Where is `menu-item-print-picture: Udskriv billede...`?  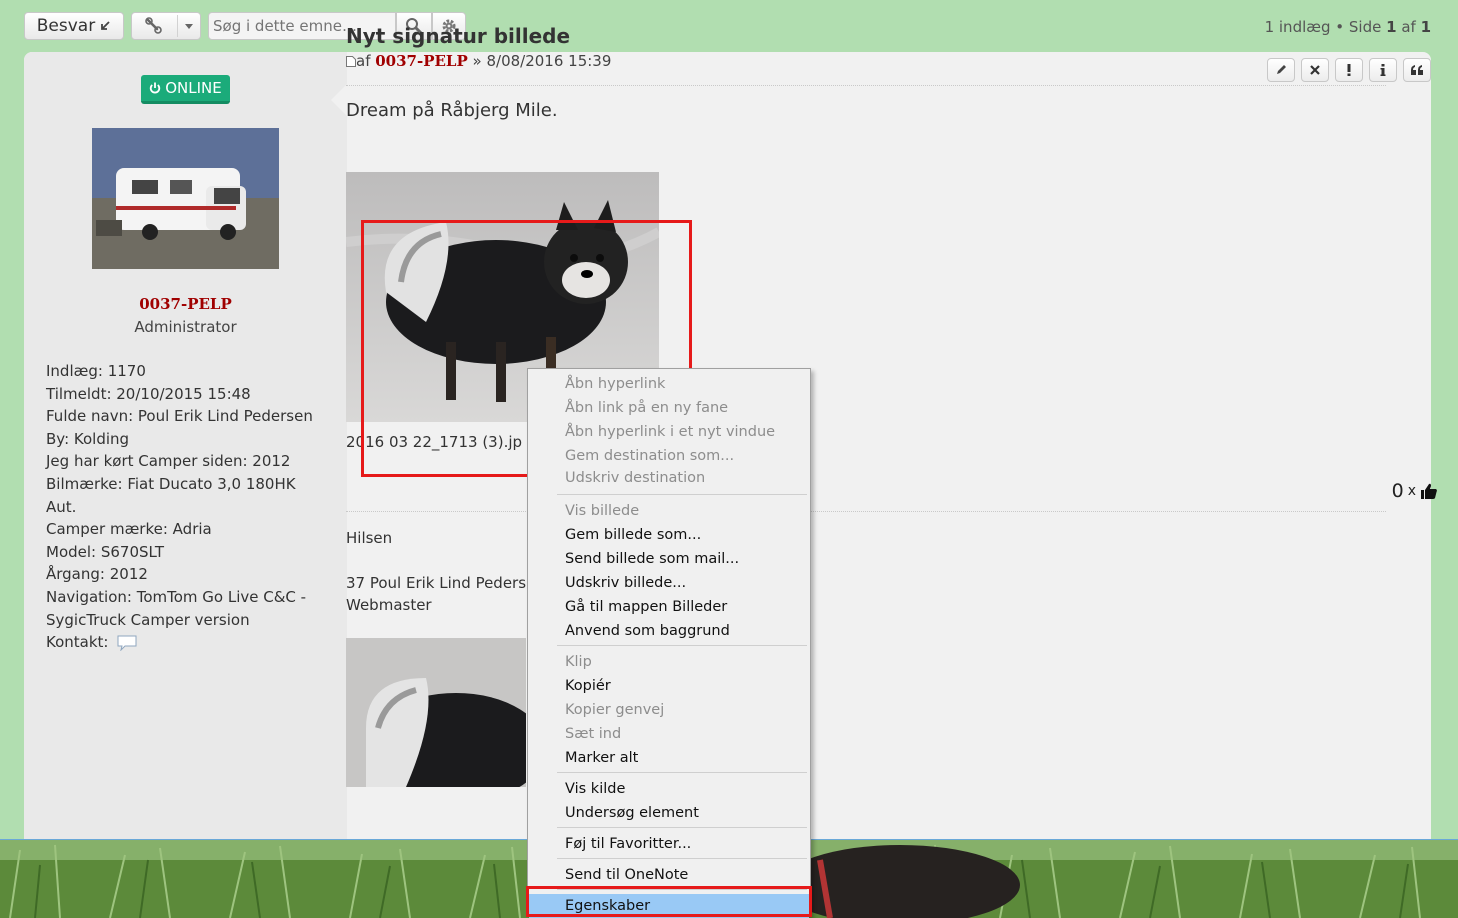 menu-item-print-picture: Udskriv billede... is located at coordinates (669, 583).